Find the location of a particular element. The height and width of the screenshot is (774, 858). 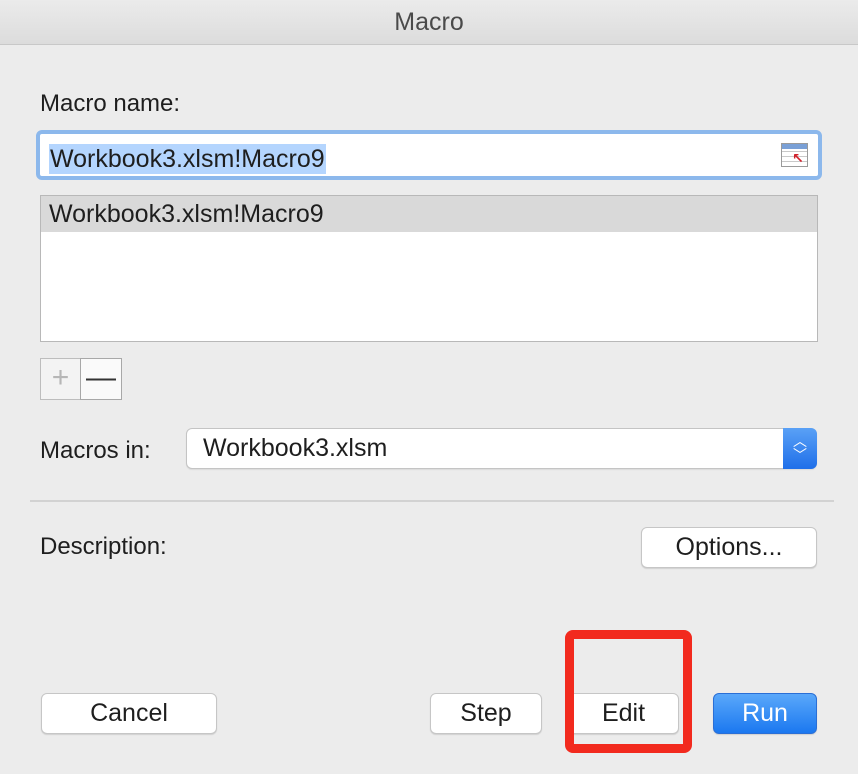

macros-in-label: Macros in: is located at coordinates (95, 450).